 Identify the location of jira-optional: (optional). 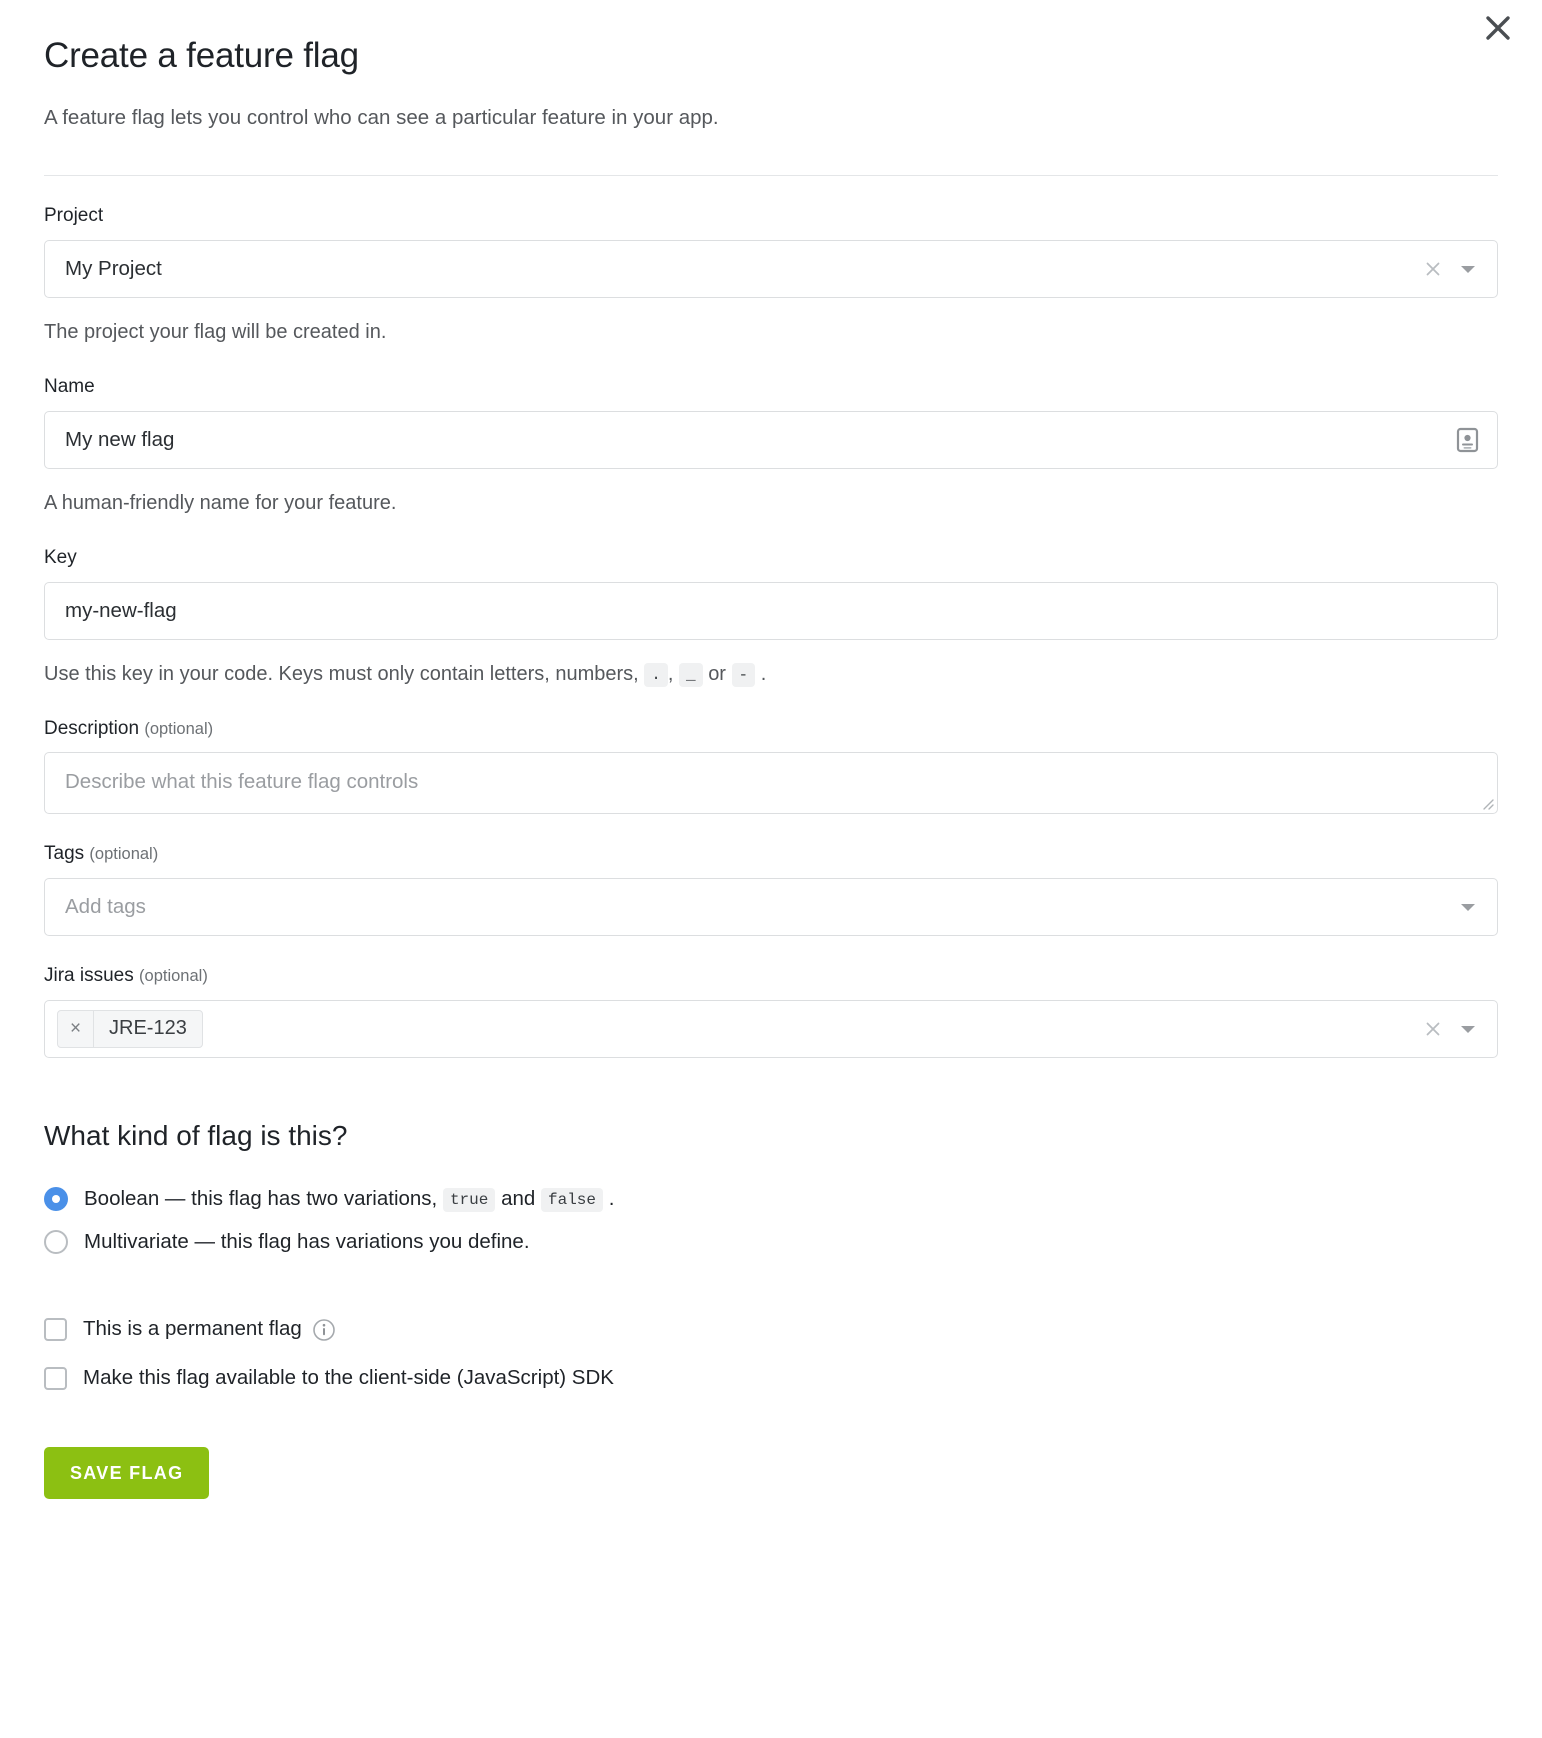
(173, 975).